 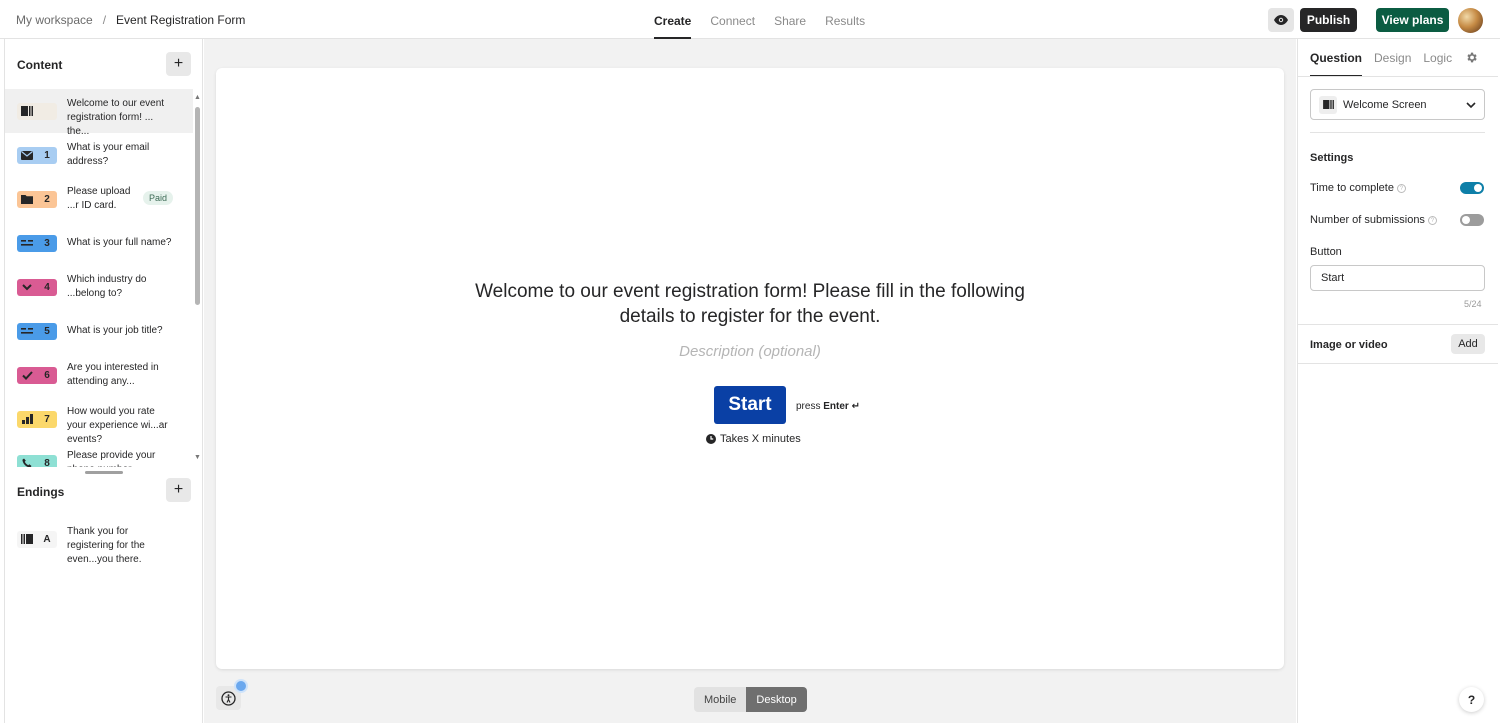 What do you see at coordinates (47, 199) in the screenshot?
I see `q2-number: 2` at bounding box center [47, 199].